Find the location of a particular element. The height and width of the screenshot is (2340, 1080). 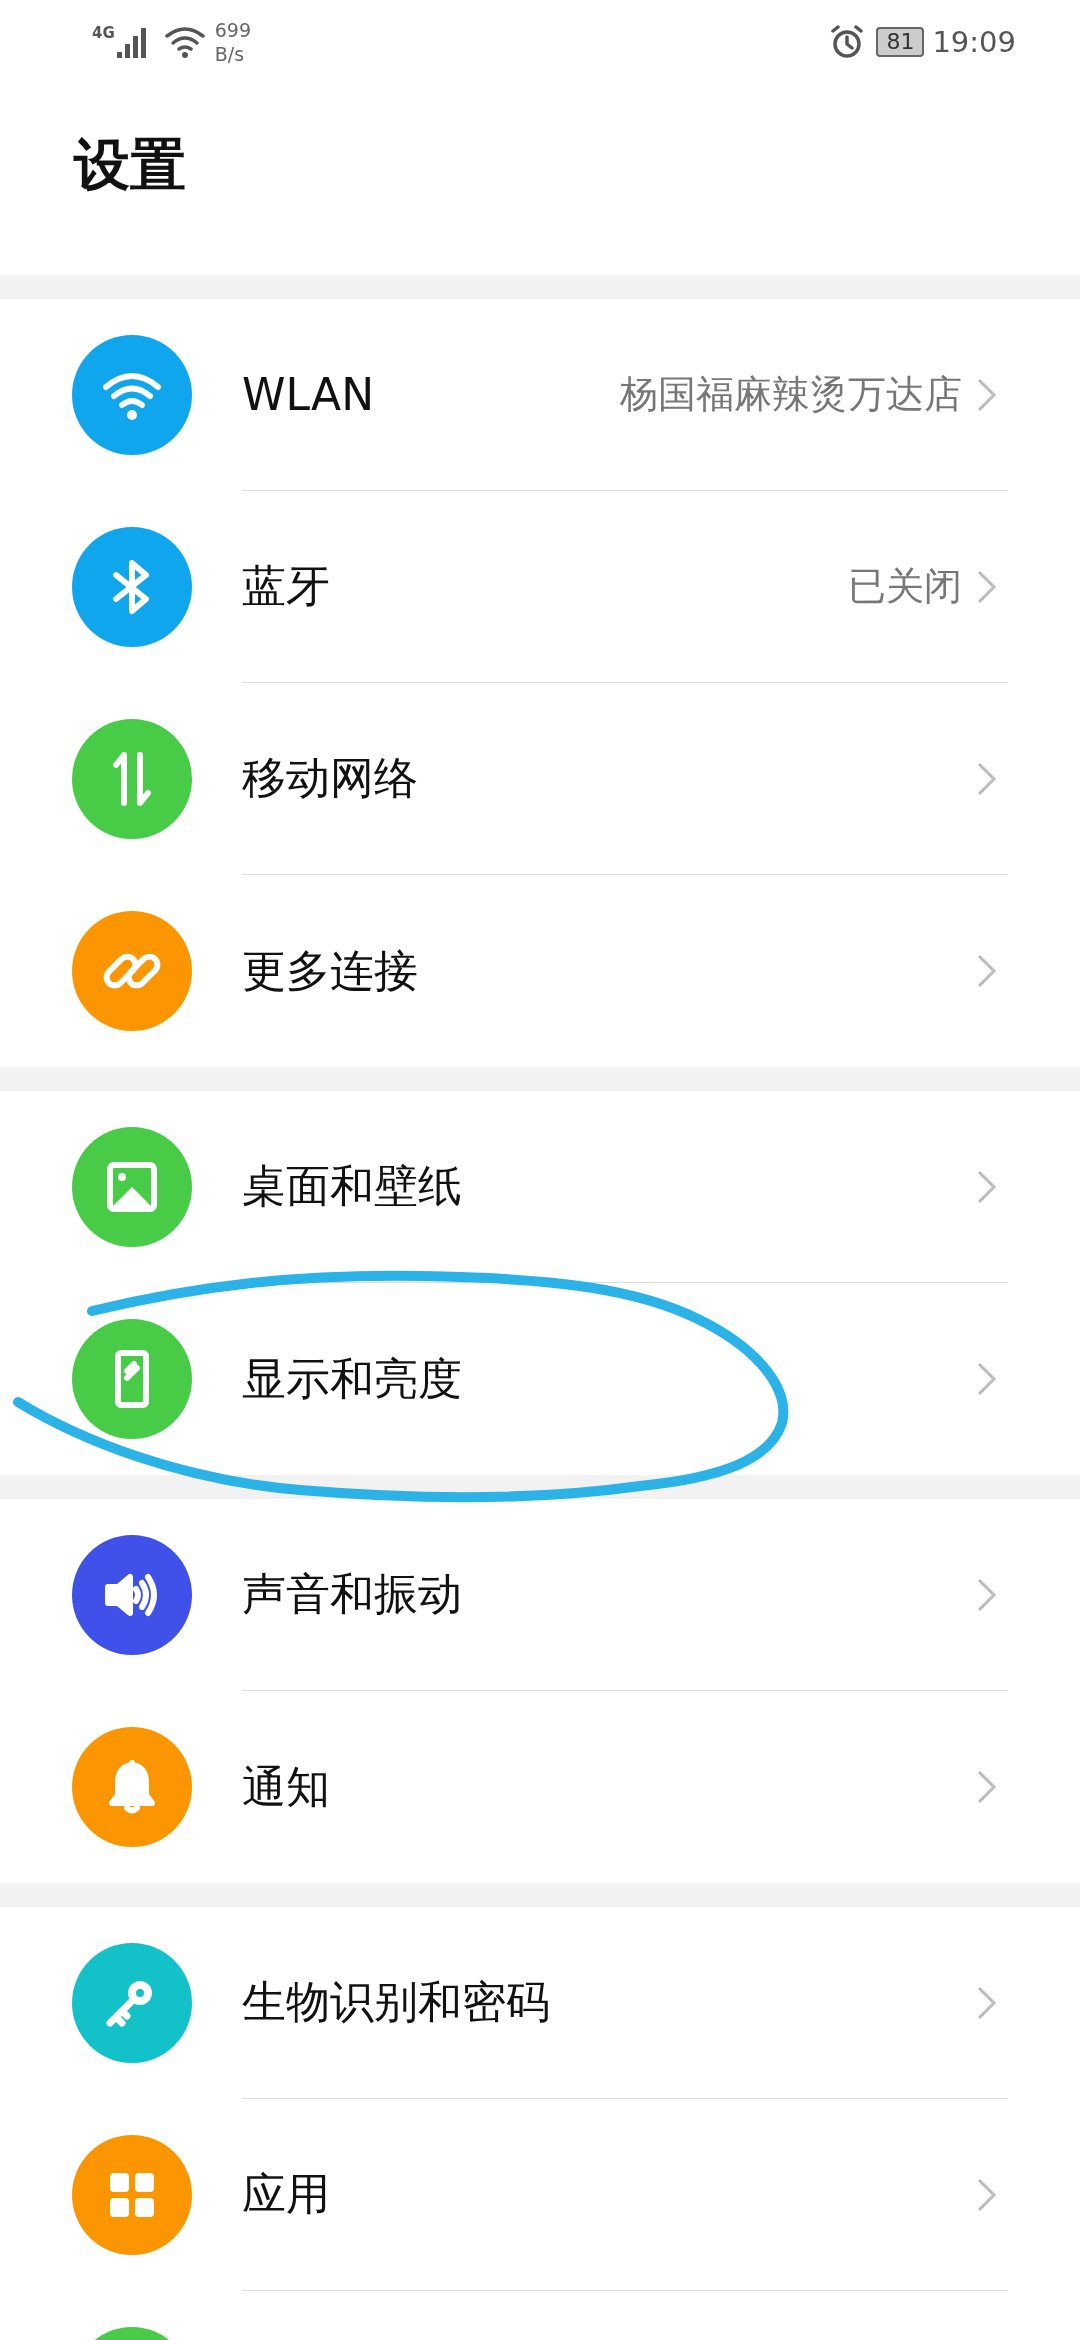

settings-row: WLAN 杨国福麻辣烫万达店 is located at coordinates (540, 395).